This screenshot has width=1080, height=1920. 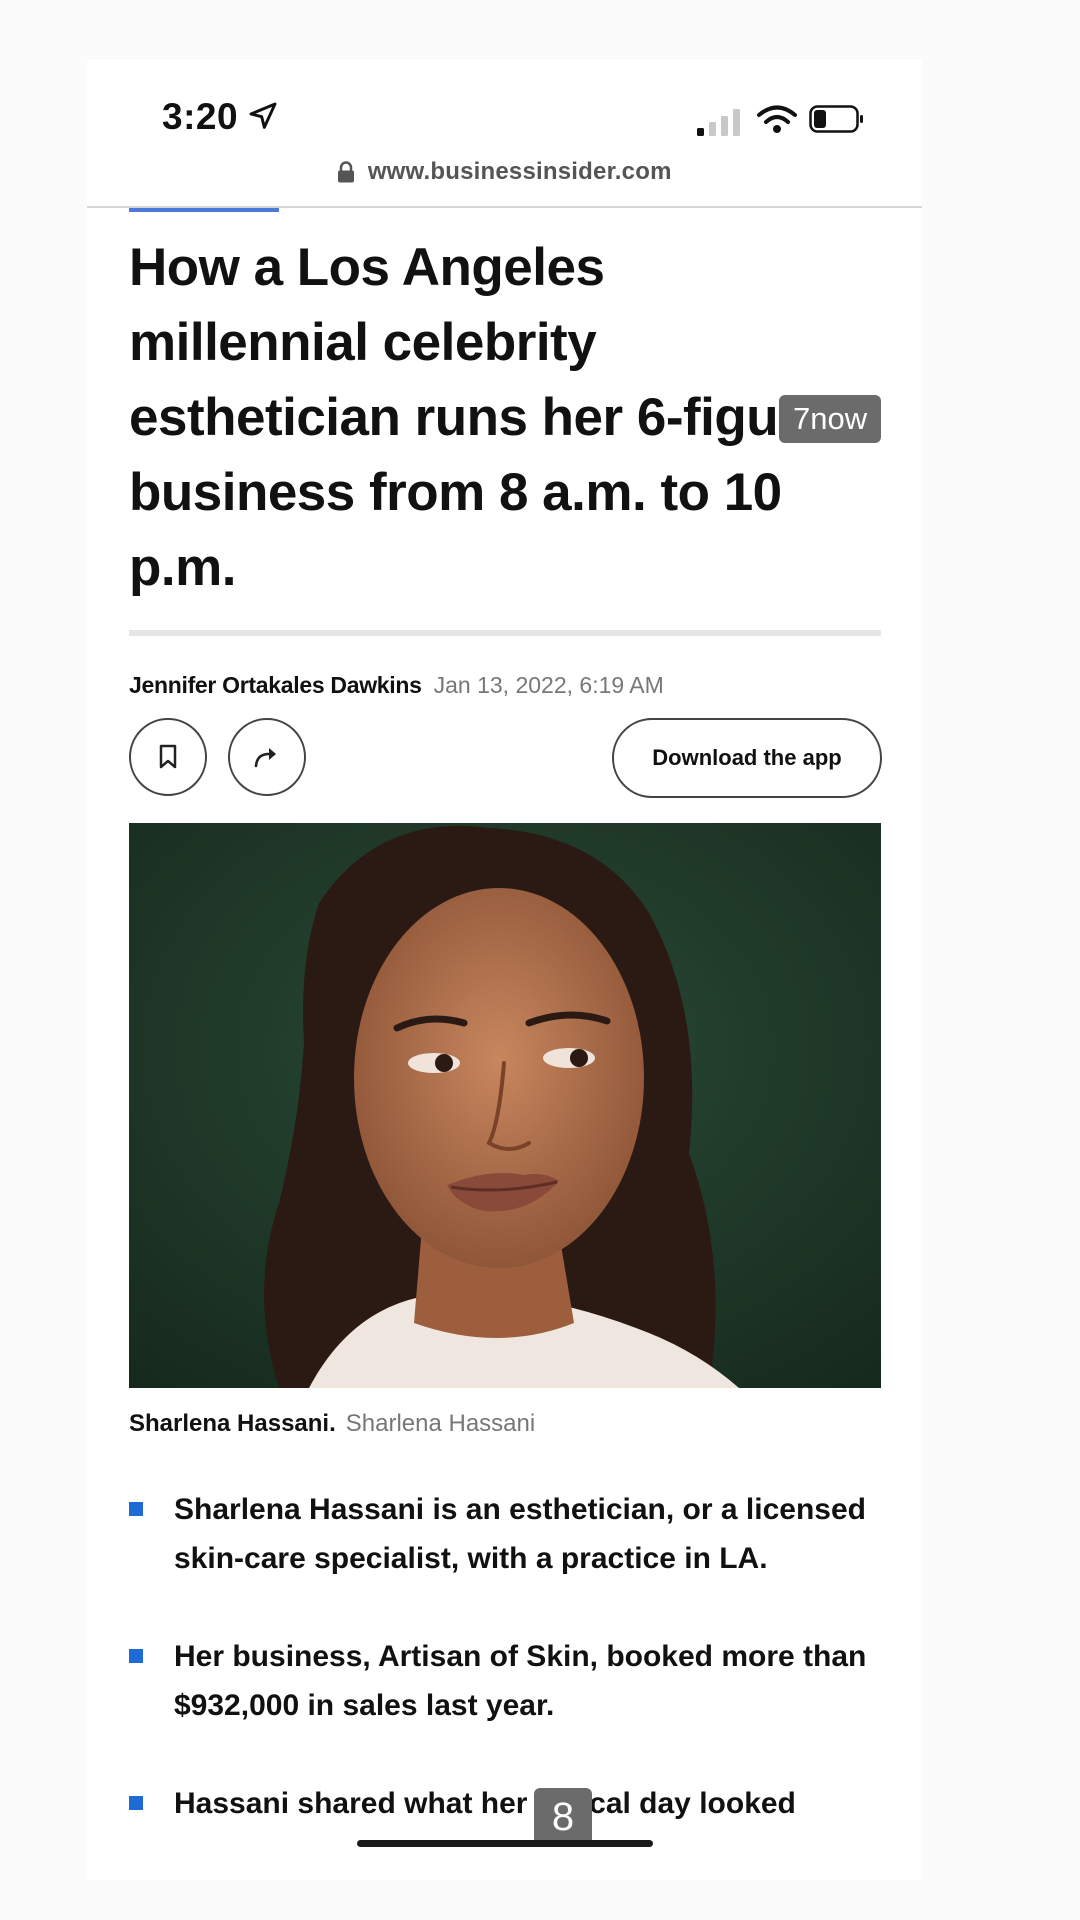 I want to click on download-app-button: Download the app, so click(x=747, y=758).